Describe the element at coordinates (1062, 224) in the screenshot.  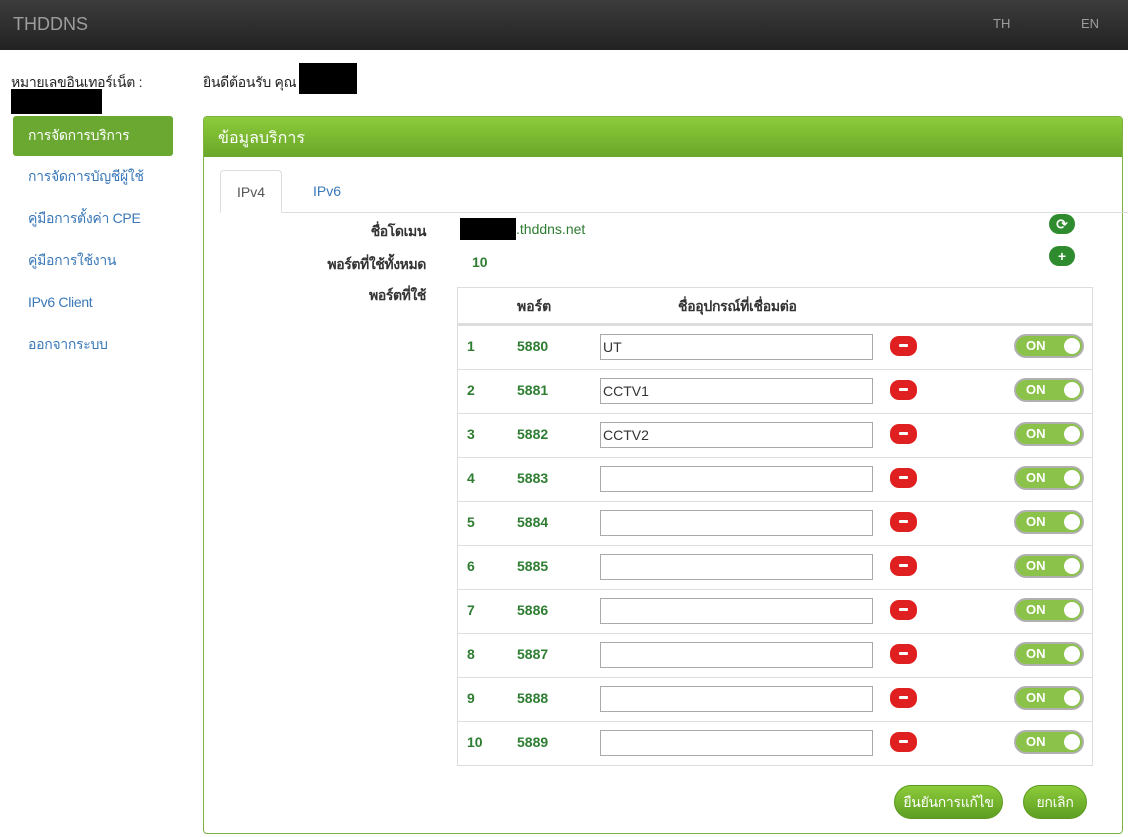
I see `refresh-icon: ⟳` at that location.